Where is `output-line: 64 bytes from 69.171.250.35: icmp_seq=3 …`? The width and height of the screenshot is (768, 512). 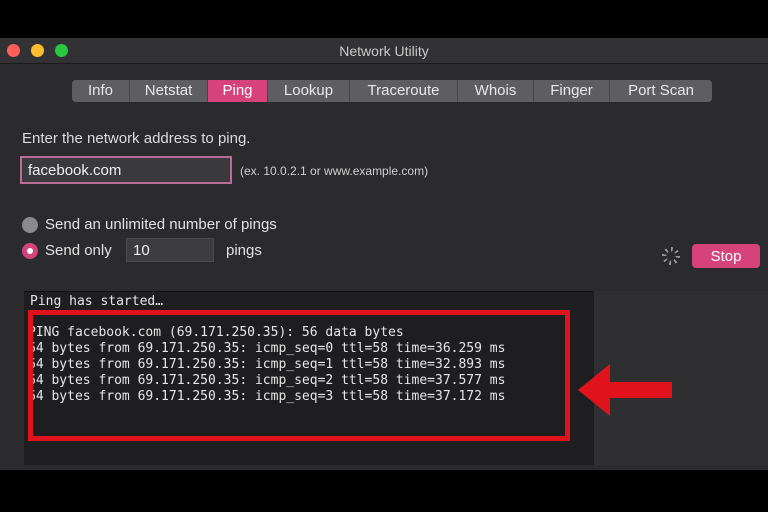 output-line: 64 bytes from 69.171.250.35: icmp_seq=3 … is located at coordinates (267, 396).